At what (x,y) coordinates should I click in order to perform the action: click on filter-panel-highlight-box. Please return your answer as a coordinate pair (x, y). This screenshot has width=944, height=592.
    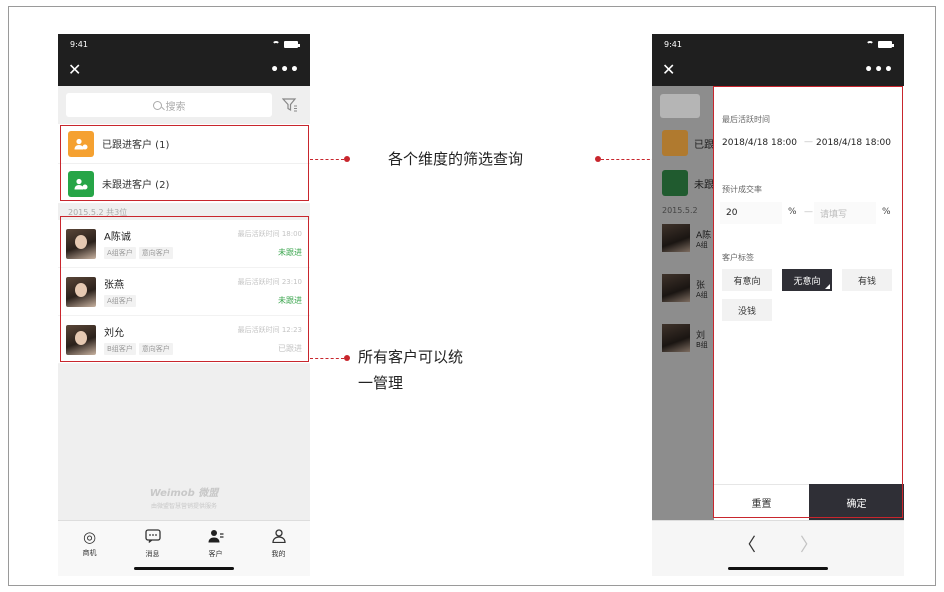
    Looking at the image, I should click on (808, 302).